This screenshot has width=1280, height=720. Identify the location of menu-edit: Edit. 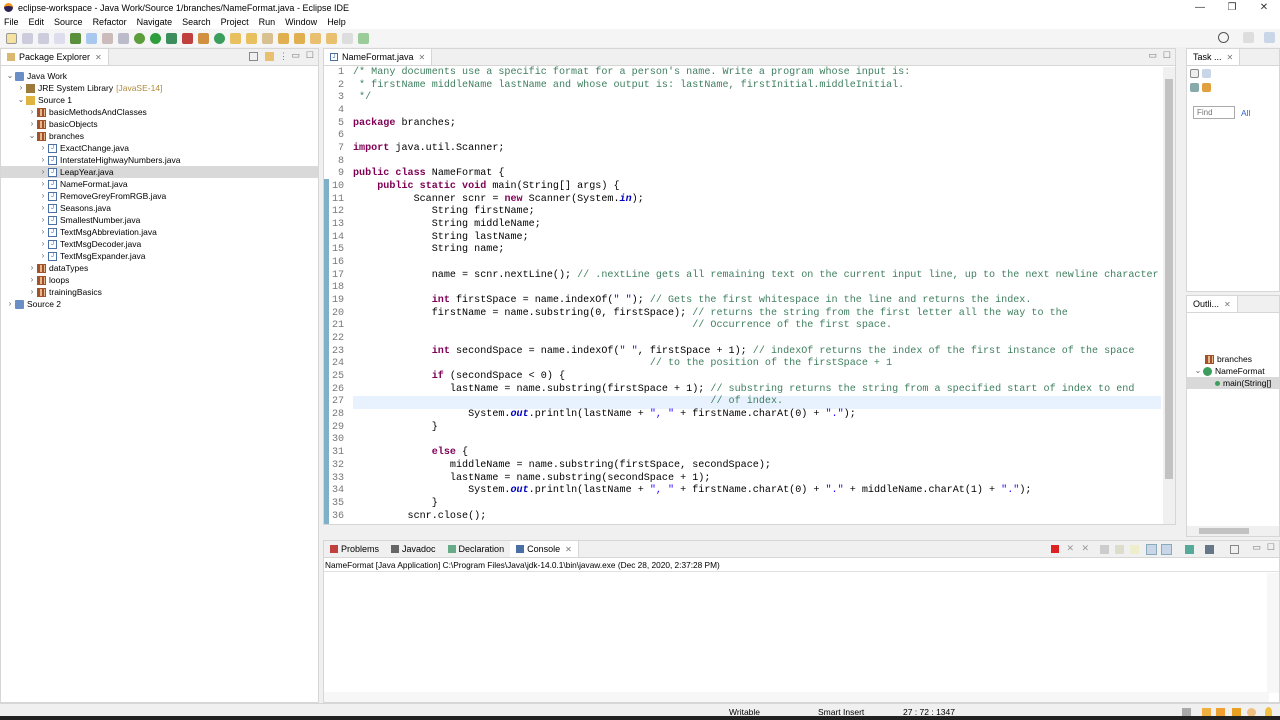
(37, 22).